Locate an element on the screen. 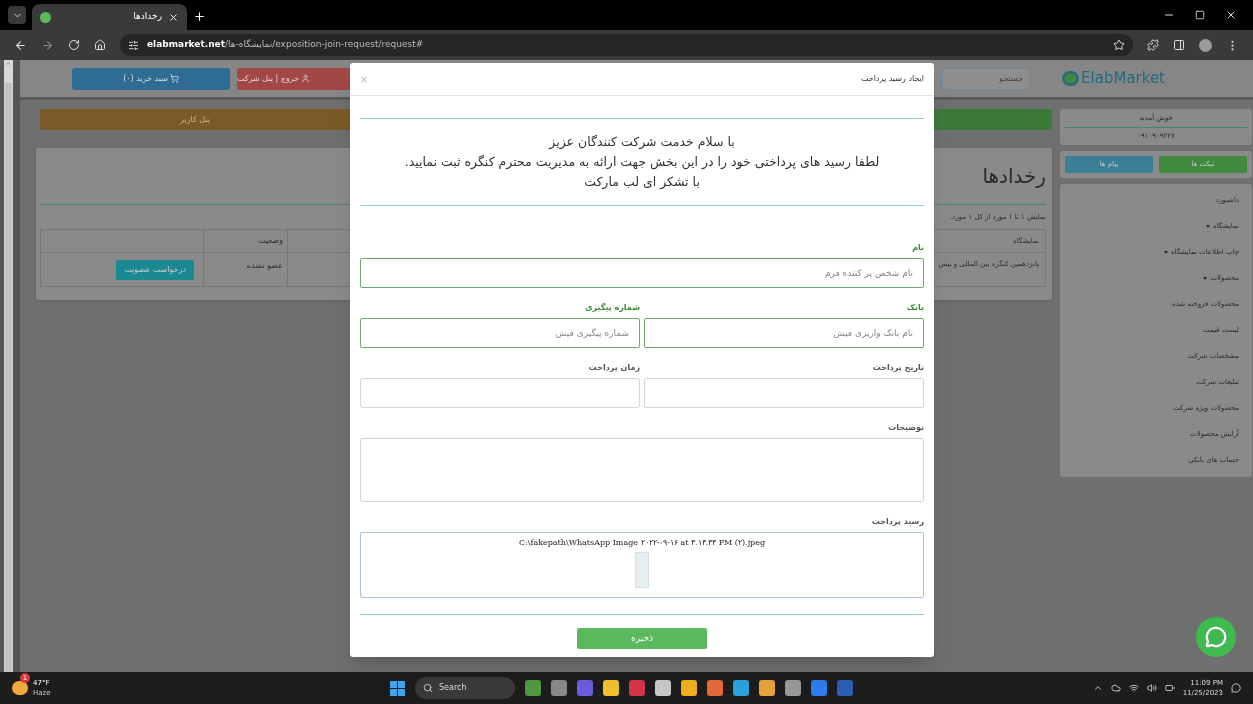 This screenshot has width=1253, height=704. profile-avatar is located at coordinates (1205, 45).